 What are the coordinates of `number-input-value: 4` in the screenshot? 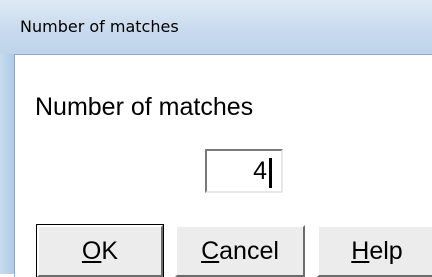 It's located at (260, 171).